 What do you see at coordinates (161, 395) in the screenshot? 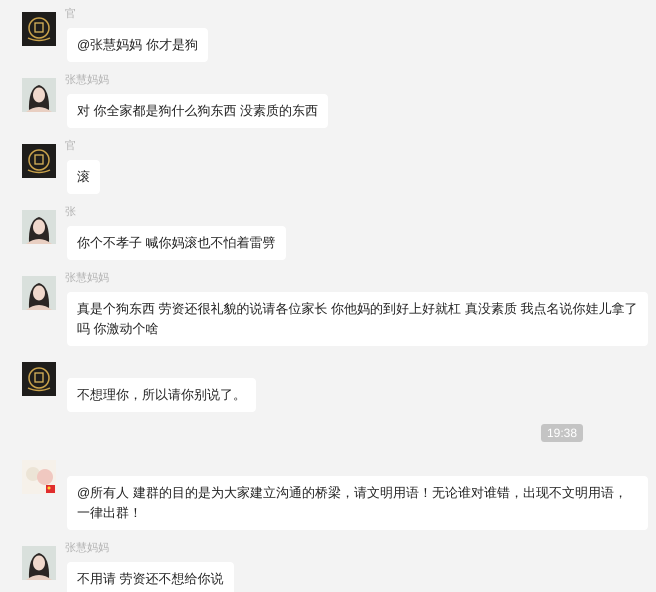
I see `message-bubble: 不想理你，所以请你别说了。` at bounding box center [161, 395].